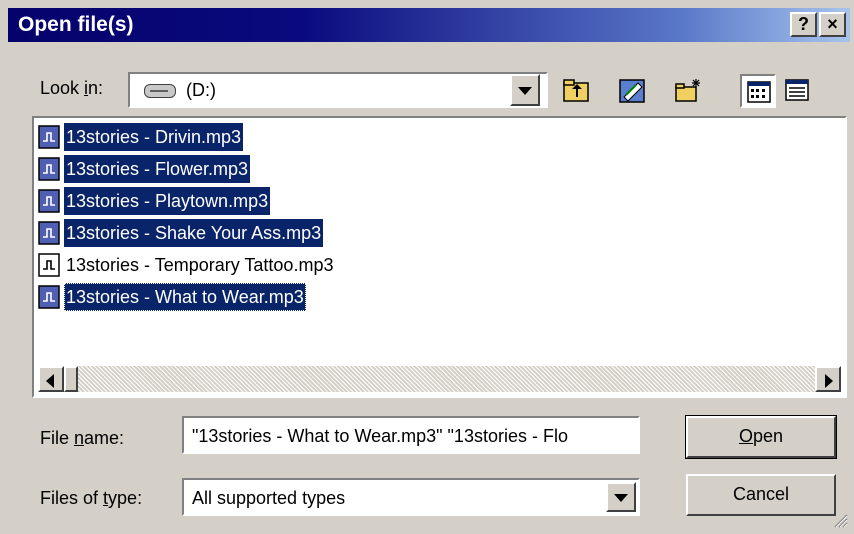 Image resolution: width=854 pixels, height=534 pixels. What do you see at coordinates (840, 520) in the screenshot?
I see `resize-grip-icon` at bounding box center [840, 520].